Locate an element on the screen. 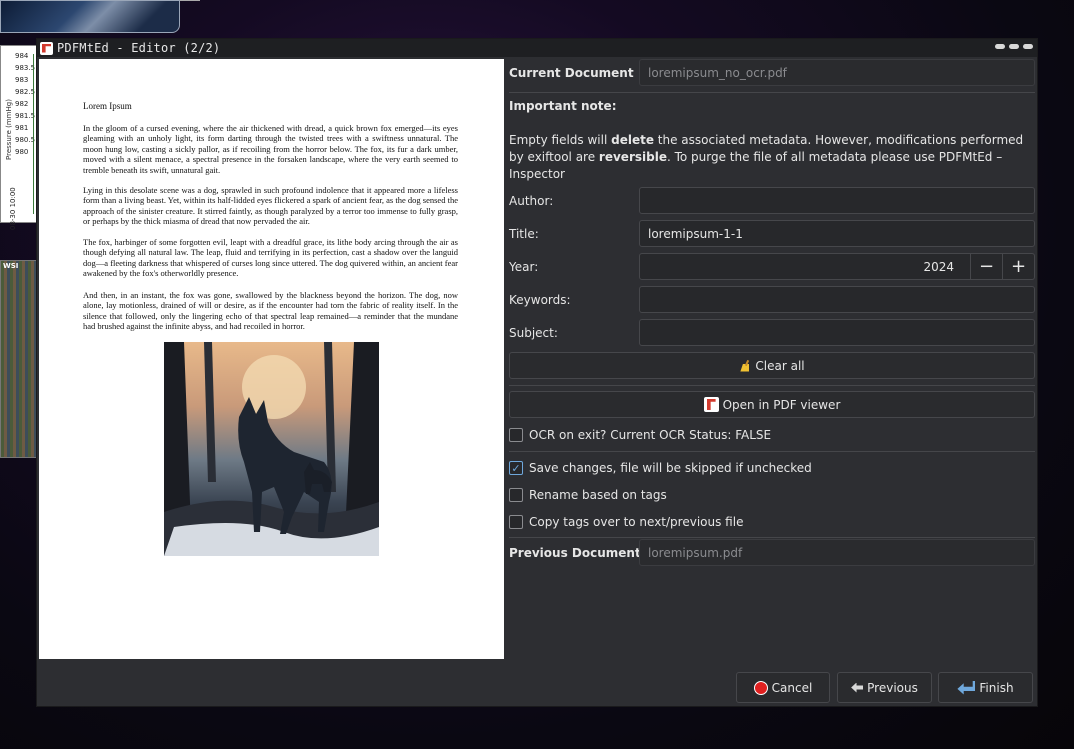 Image resolution: width=1074 pixels, height=749 pixels. previous-document-field: loremipsum.pdf is located at coordinates (837, 552).